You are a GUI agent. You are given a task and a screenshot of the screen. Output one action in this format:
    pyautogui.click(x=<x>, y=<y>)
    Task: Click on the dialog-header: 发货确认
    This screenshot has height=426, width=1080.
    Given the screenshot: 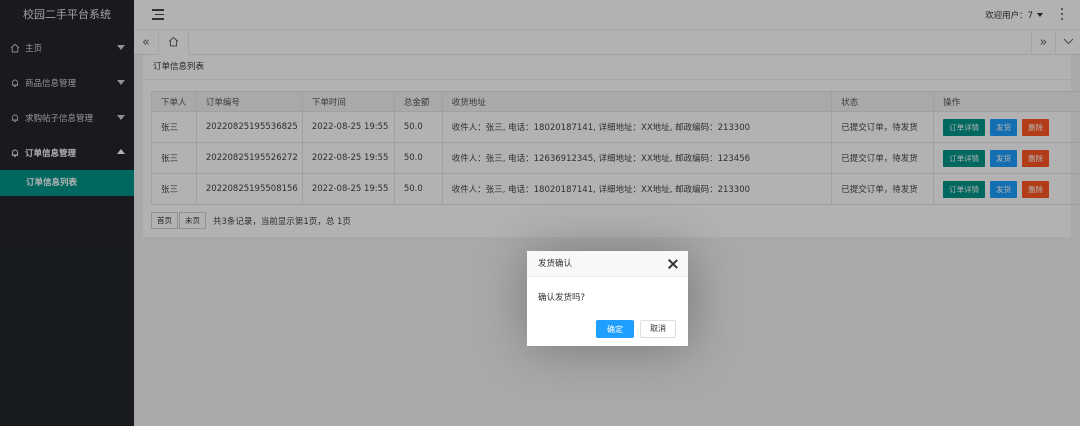 What is the action you would take?
    pyautogui.click(x=607, y=264)
    